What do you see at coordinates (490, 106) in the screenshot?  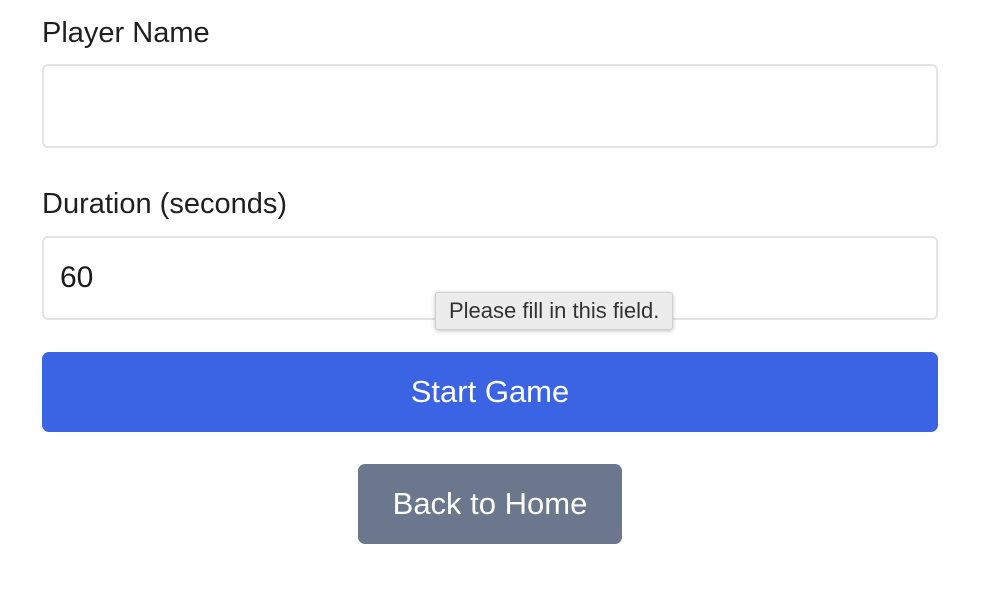 I see `player-name-input` at bounding box center [490, 106].